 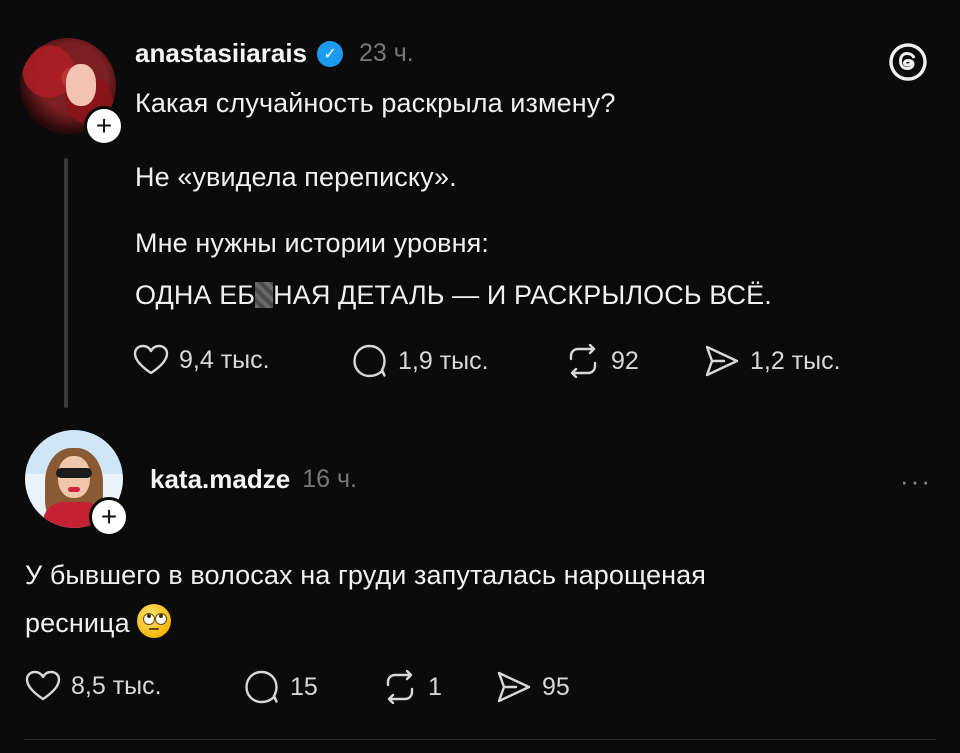 What do you see at coordinates (154, 629) in the screenshot?
I see `emoji-mouth` at bounding box center [154, 629].